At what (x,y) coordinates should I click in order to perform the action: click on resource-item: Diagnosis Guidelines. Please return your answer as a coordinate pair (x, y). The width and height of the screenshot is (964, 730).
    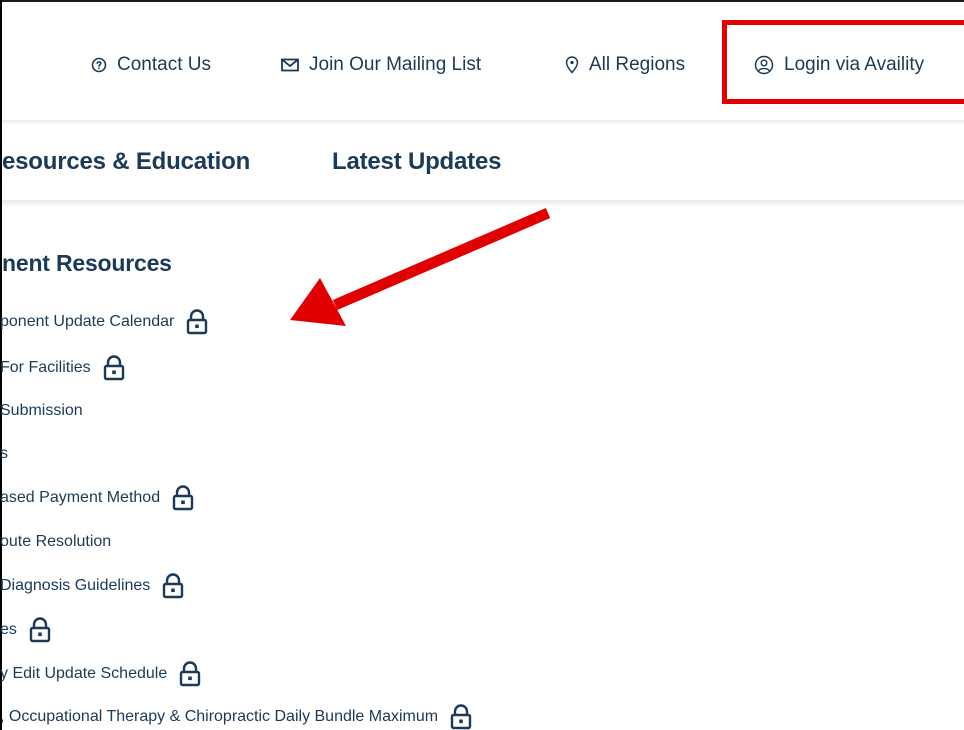
    Looking at the image, I should click on (92, 586).